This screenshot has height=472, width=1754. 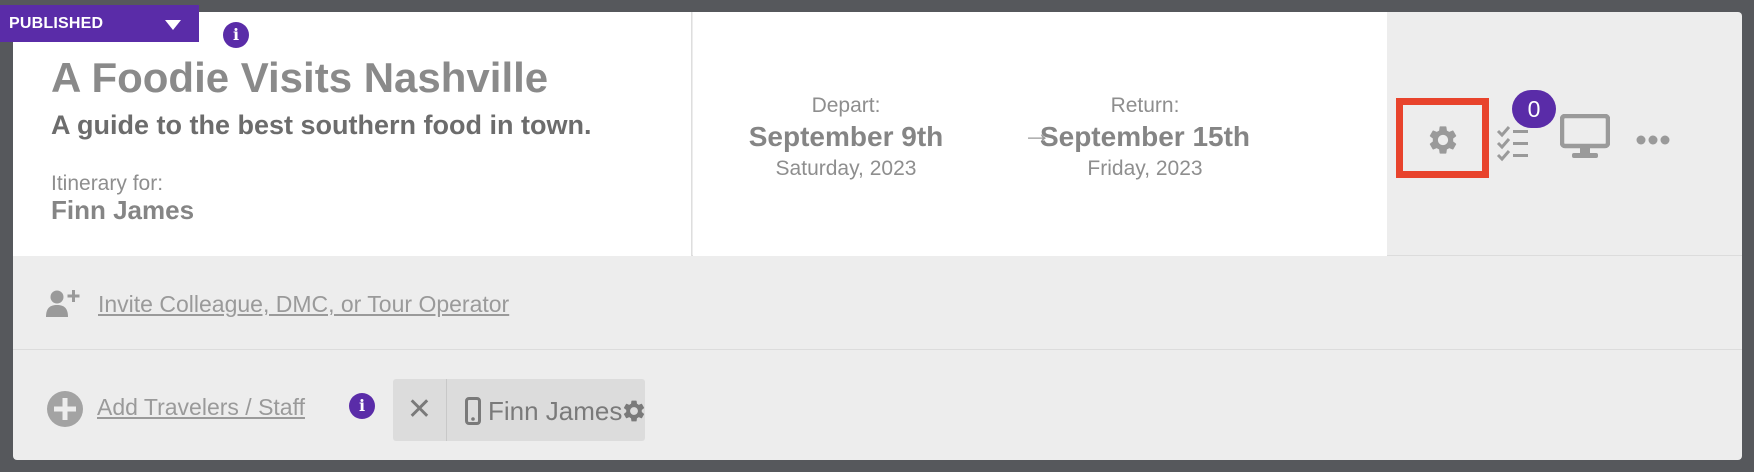 I want to click on depart-label: Depart:, so click(x=846, y=105).